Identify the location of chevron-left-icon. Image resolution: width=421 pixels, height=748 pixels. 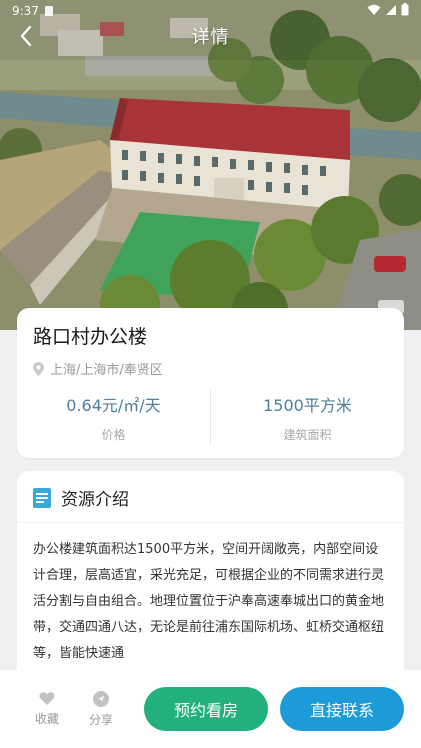
(26, 36).